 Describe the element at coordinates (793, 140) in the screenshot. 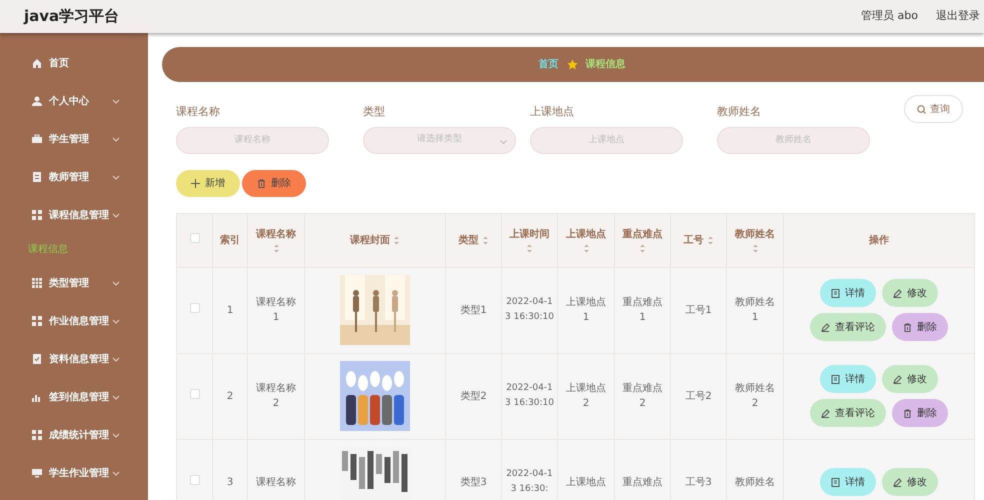

I see `search-field: 教师姓名` at that location.